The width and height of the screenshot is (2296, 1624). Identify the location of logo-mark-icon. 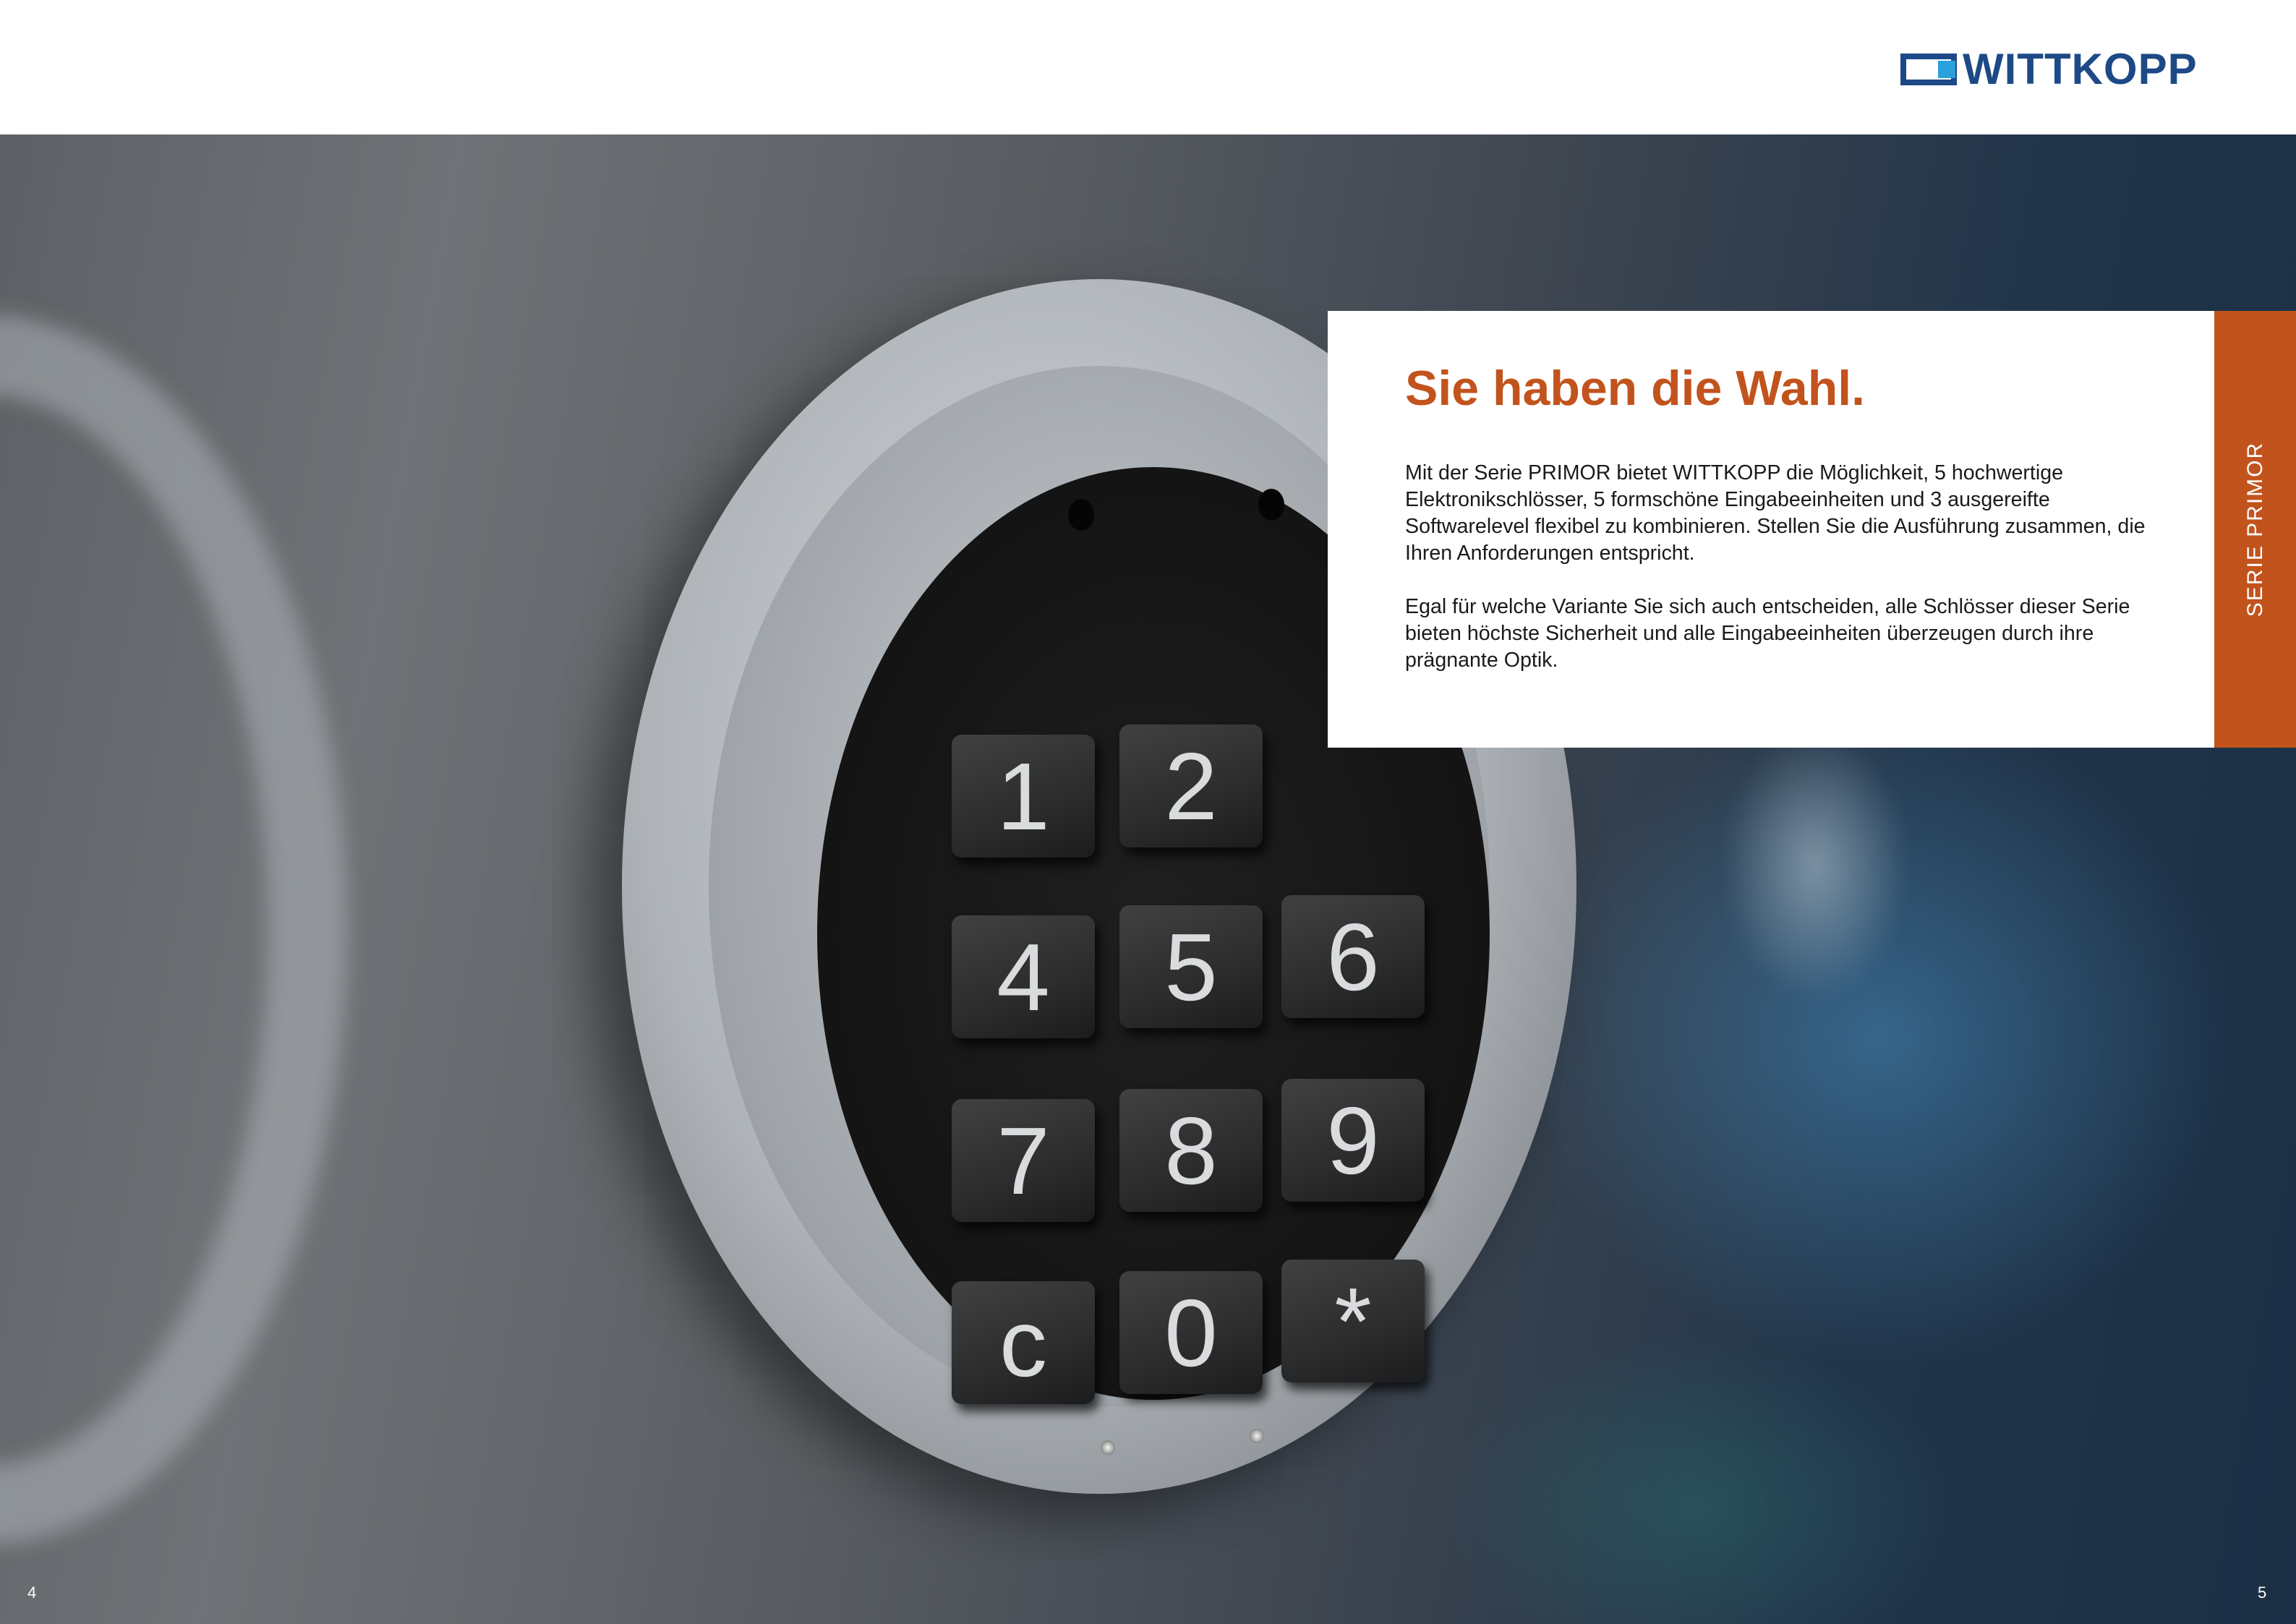
(1930, 69).